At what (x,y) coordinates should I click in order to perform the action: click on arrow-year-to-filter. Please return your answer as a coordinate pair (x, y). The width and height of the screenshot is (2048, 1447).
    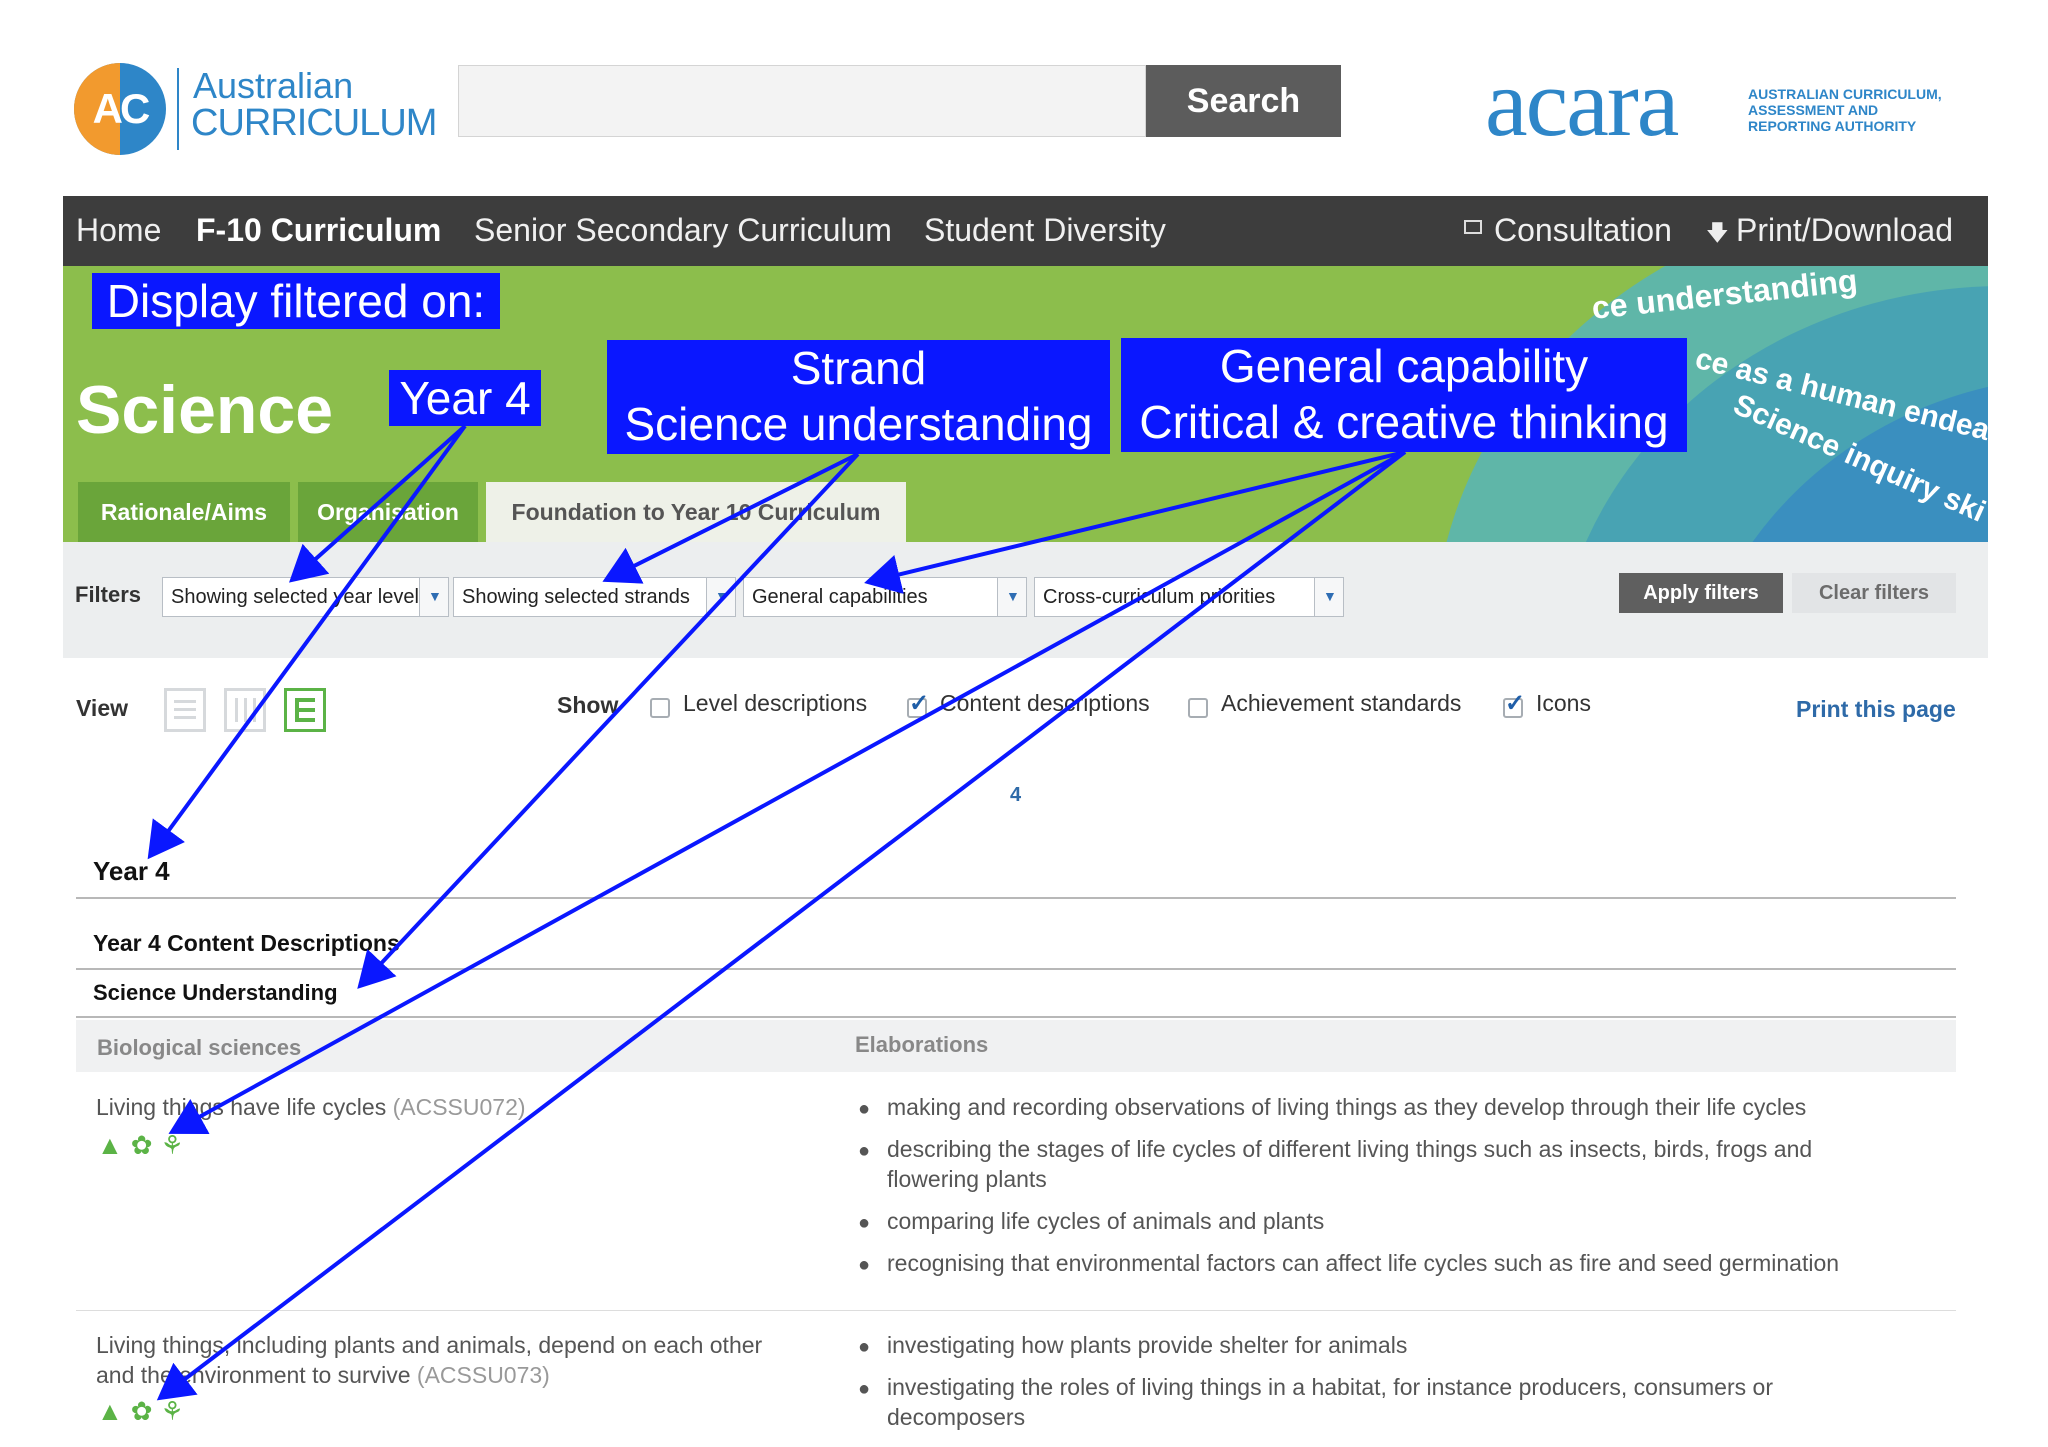
    Looking at the image, I should click on (378, 503).